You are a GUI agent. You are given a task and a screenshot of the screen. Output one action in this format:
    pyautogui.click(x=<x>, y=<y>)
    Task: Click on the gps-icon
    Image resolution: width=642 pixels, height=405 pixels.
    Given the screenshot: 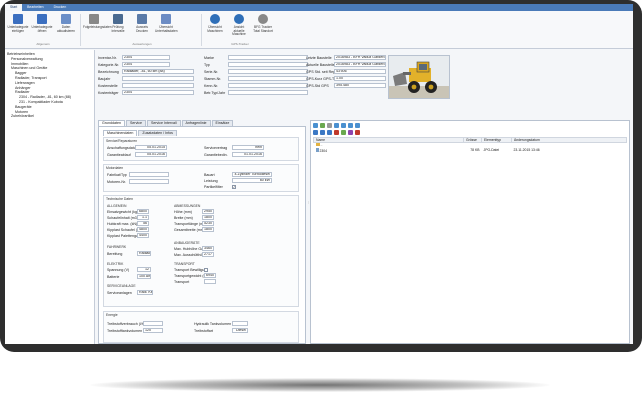 What is the action you would take?
    pyautogui.click(x=263, y=19)
    